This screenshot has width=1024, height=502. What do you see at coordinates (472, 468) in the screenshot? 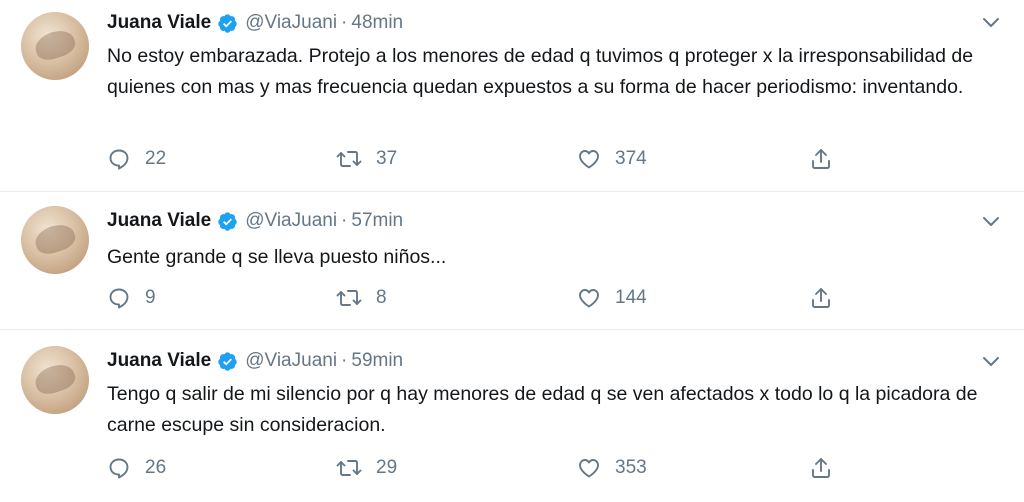
I see `tweet-actions: 26 29 353` at bounding box center [472, 468].